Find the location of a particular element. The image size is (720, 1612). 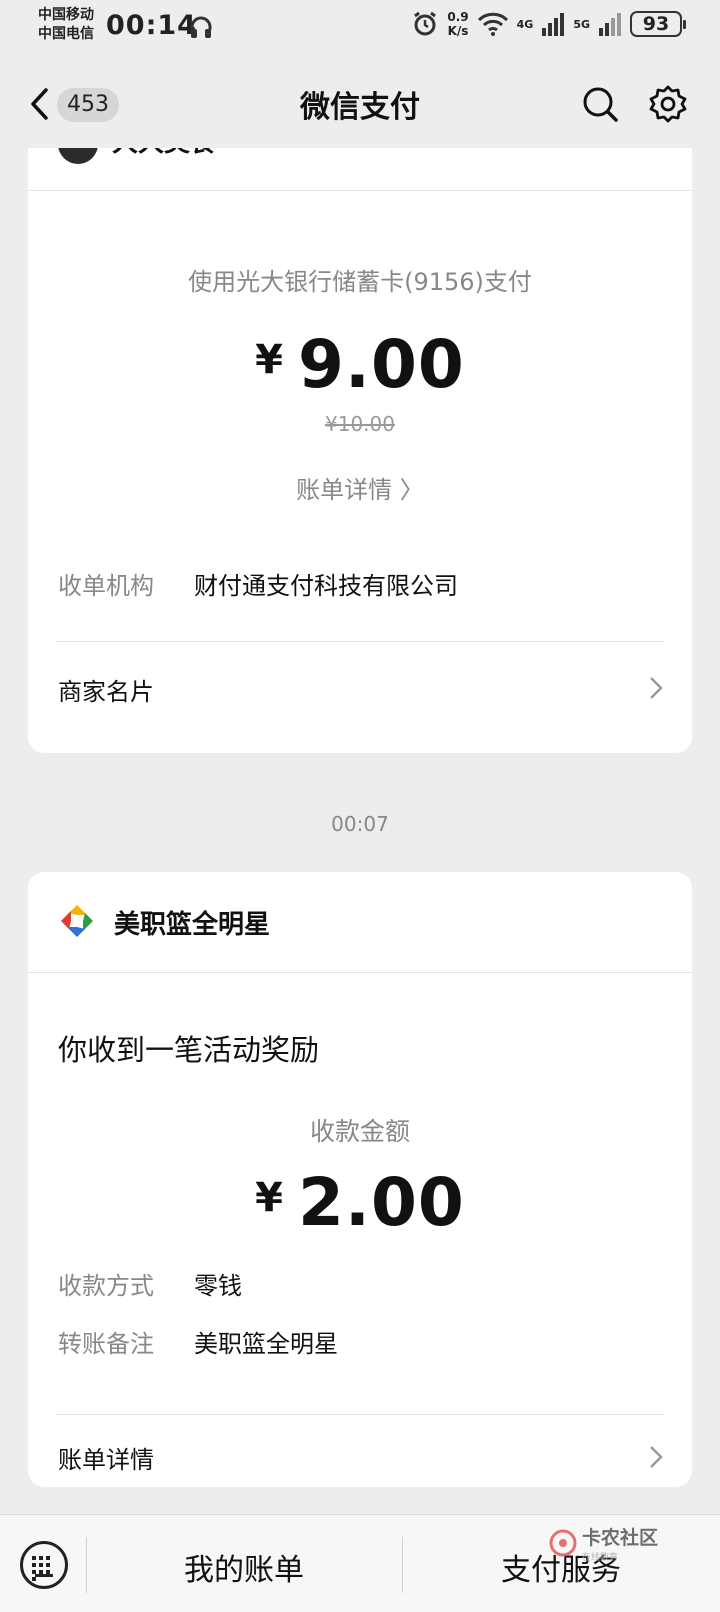

currency-symbol: ¥ is located at coordinates (269, 360).